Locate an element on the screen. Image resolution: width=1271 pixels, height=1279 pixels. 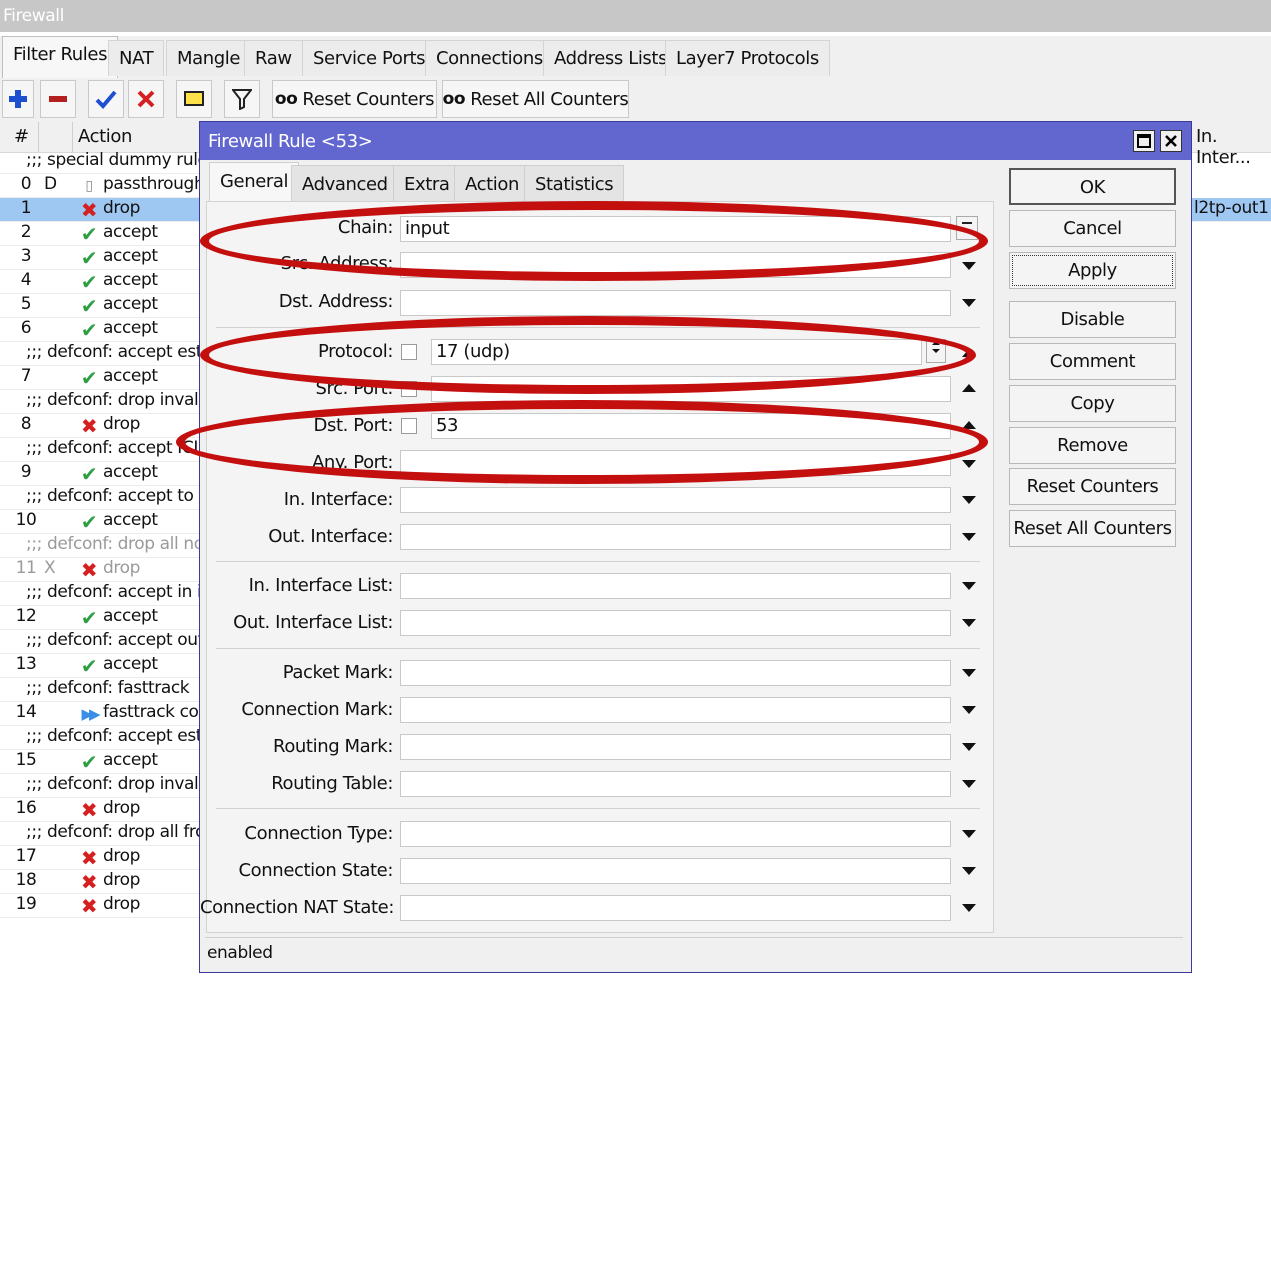
table-row: 13 ✔ accept is located at coordinates (100, 666).